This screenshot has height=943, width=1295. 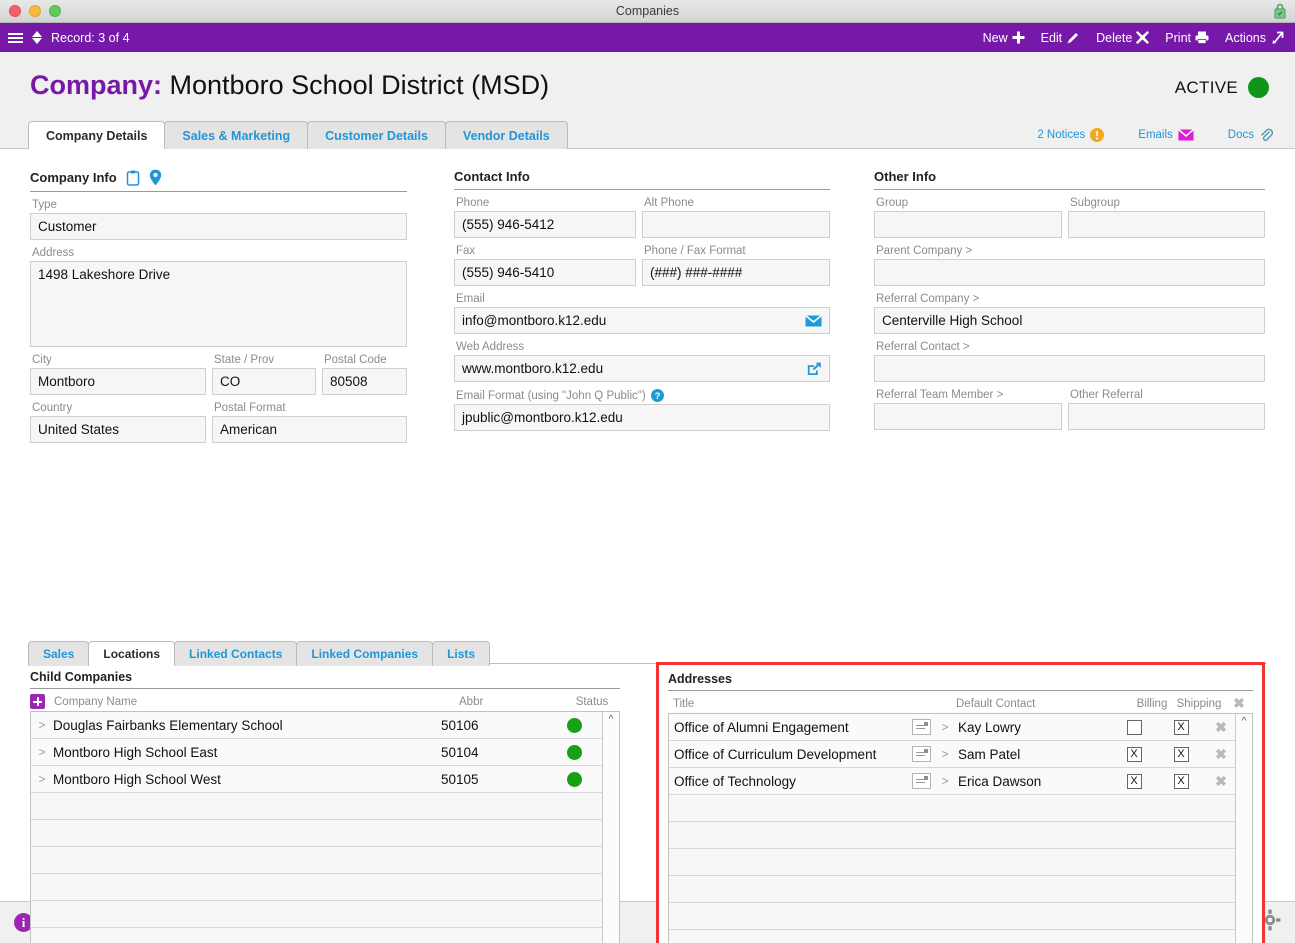 I want to click on email-field: info@montboro.k12.edu, so click(x=642, y=320).